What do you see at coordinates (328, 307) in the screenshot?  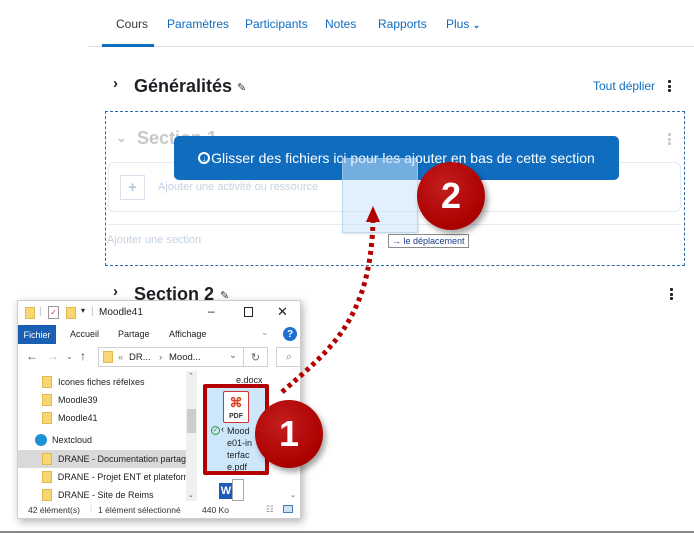 I see `arrow-path` at bounding box center [328, 307].